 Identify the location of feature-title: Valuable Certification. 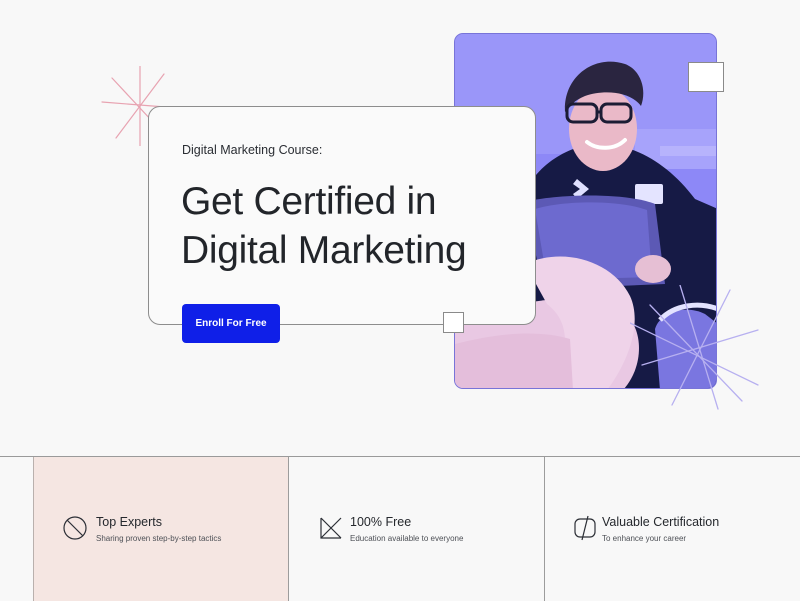
(661, 522).